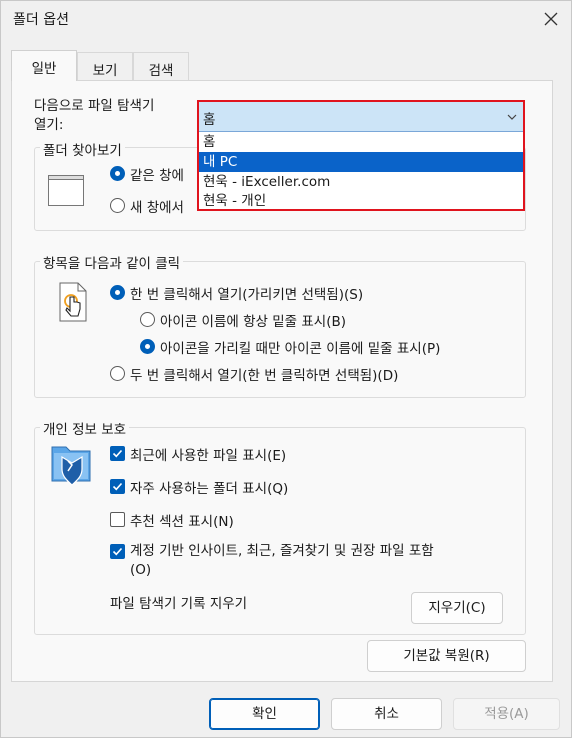  What do you see at coordinates (247, 295) in the screenshot?
I see `single-click-label: 한 번 클릭해서 열기(가리키면 선택됨)(S)` at bounding box center [247, 295].